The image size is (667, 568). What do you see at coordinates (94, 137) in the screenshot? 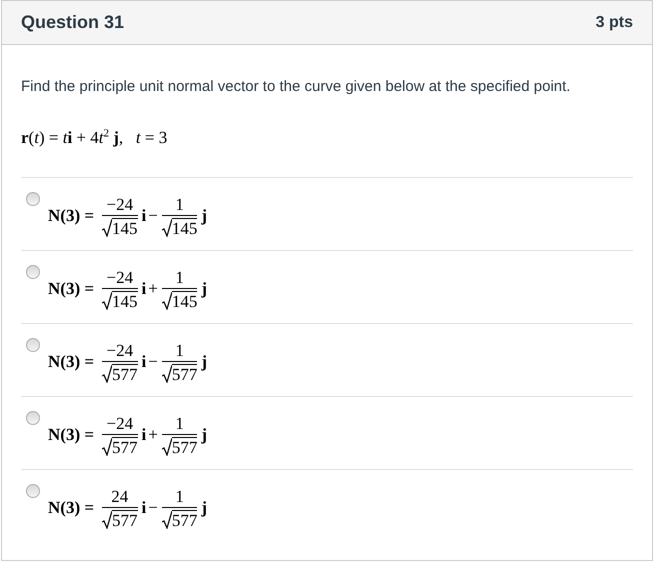
I see `curve-formula: r(t) = ti + 4t$^{2}$ j, t = 3` at bounding box center [94, 137].